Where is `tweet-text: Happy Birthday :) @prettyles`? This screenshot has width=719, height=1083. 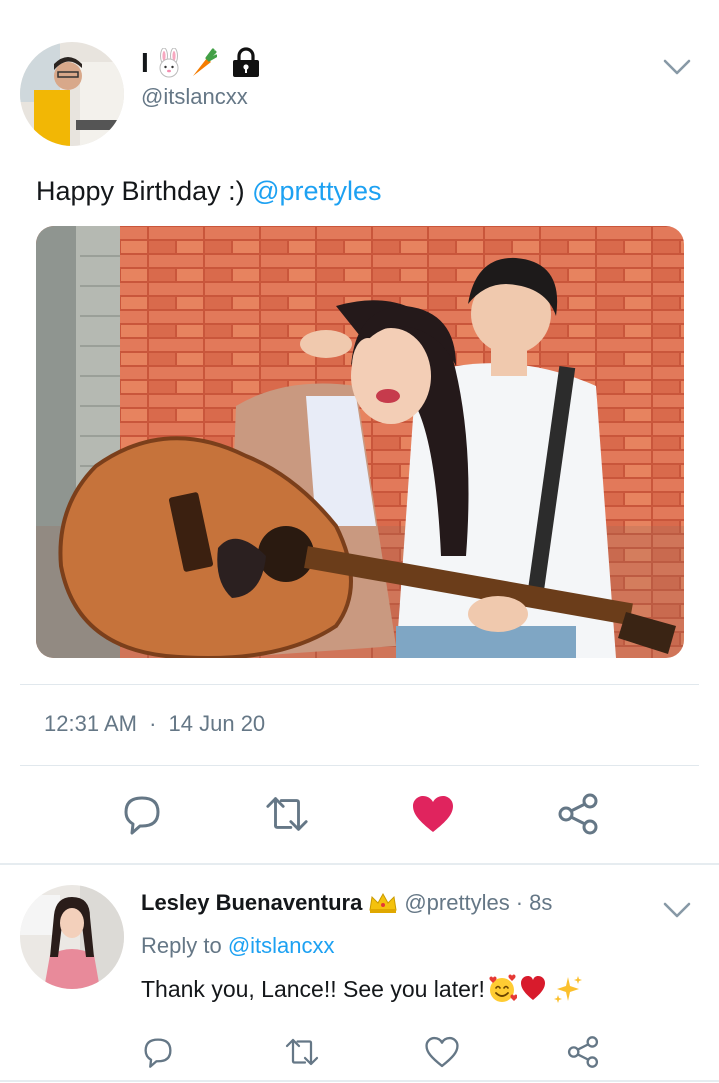 tweet-text: Happy Birthday :) @prettyles is located at coordinates (209, 191).